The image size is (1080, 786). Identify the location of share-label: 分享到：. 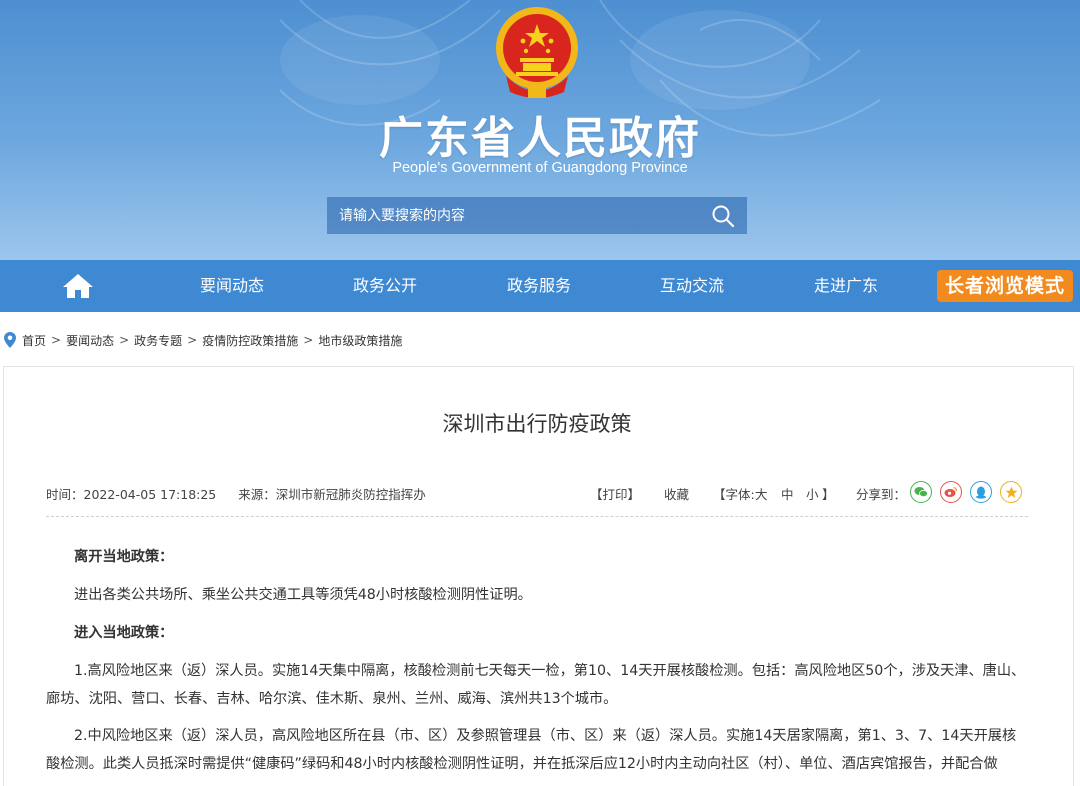
(881, 494).